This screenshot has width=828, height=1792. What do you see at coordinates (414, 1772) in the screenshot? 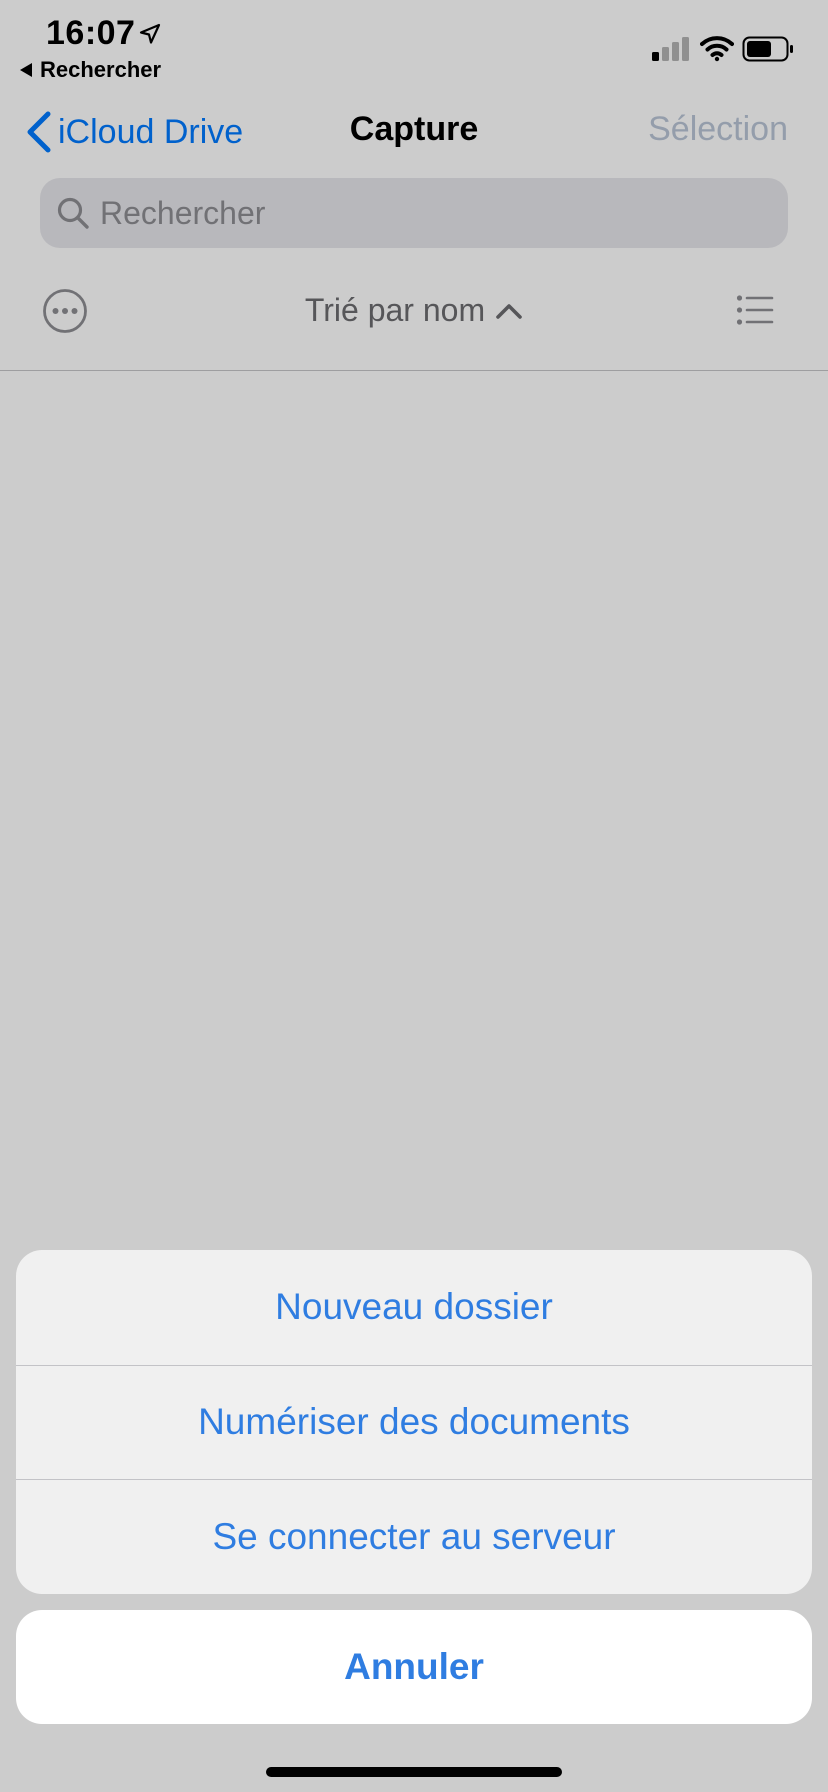
I see `home-indicator` at bounding box center [414, 1772].